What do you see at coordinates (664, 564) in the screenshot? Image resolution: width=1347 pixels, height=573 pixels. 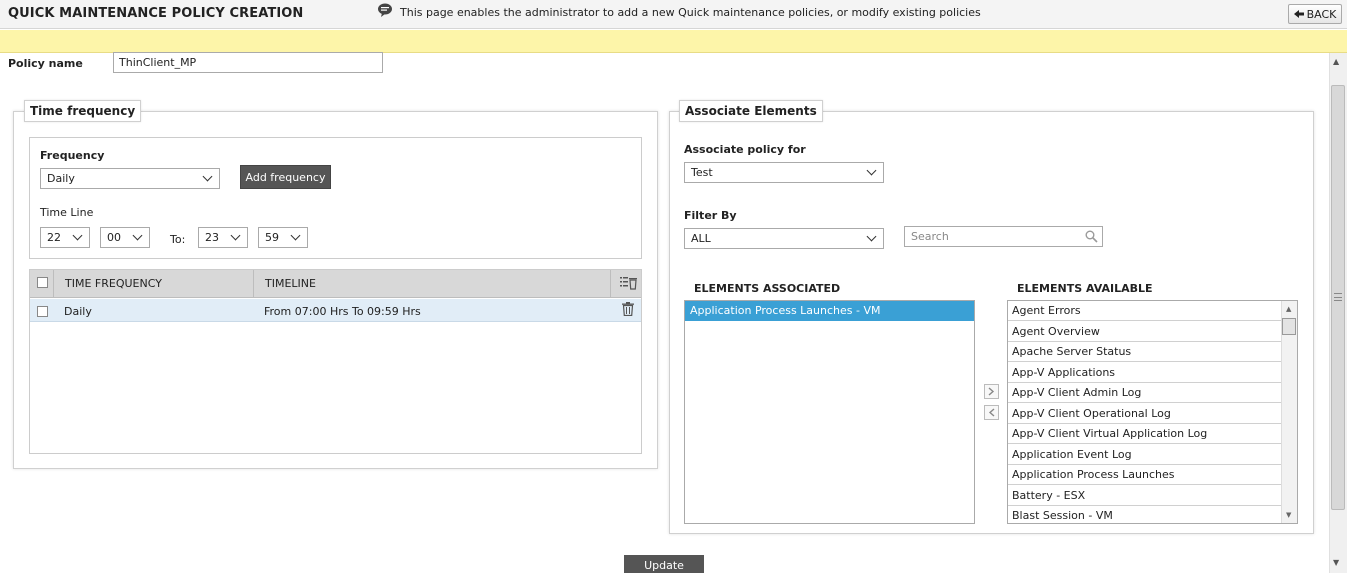 I see `update-button: Update` at bounding box center [664, 564].